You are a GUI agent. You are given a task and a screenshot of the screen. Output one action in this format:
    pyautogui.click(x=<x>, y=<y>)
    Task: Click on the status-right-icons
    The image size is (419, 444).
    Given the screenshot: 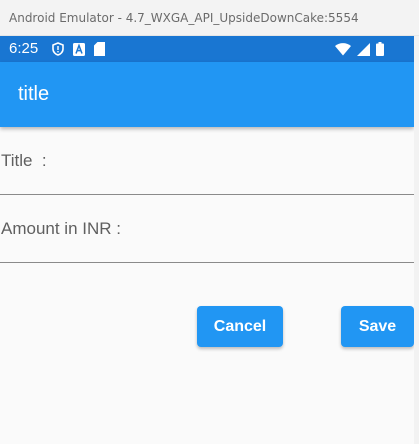 What is the action you would take?
    pyautogui.click(x=359, y=49)
    